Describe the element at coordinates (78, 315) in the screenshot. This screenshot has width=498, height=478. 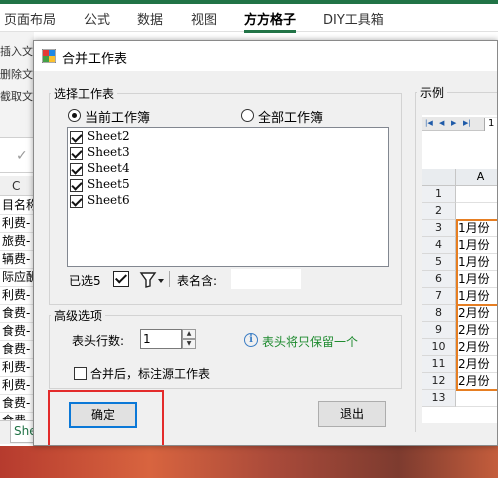
I see `advanced-options-label: 高级选项` at that location.